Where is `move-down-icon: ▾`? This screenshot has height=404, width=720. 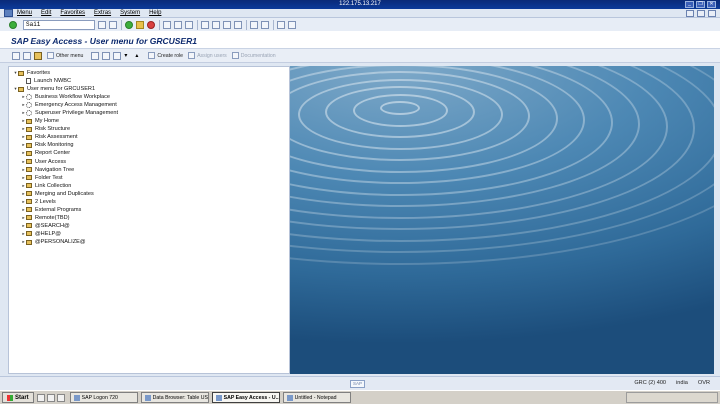
move-down-icon: ▾ is located at coordinates (128, 56).